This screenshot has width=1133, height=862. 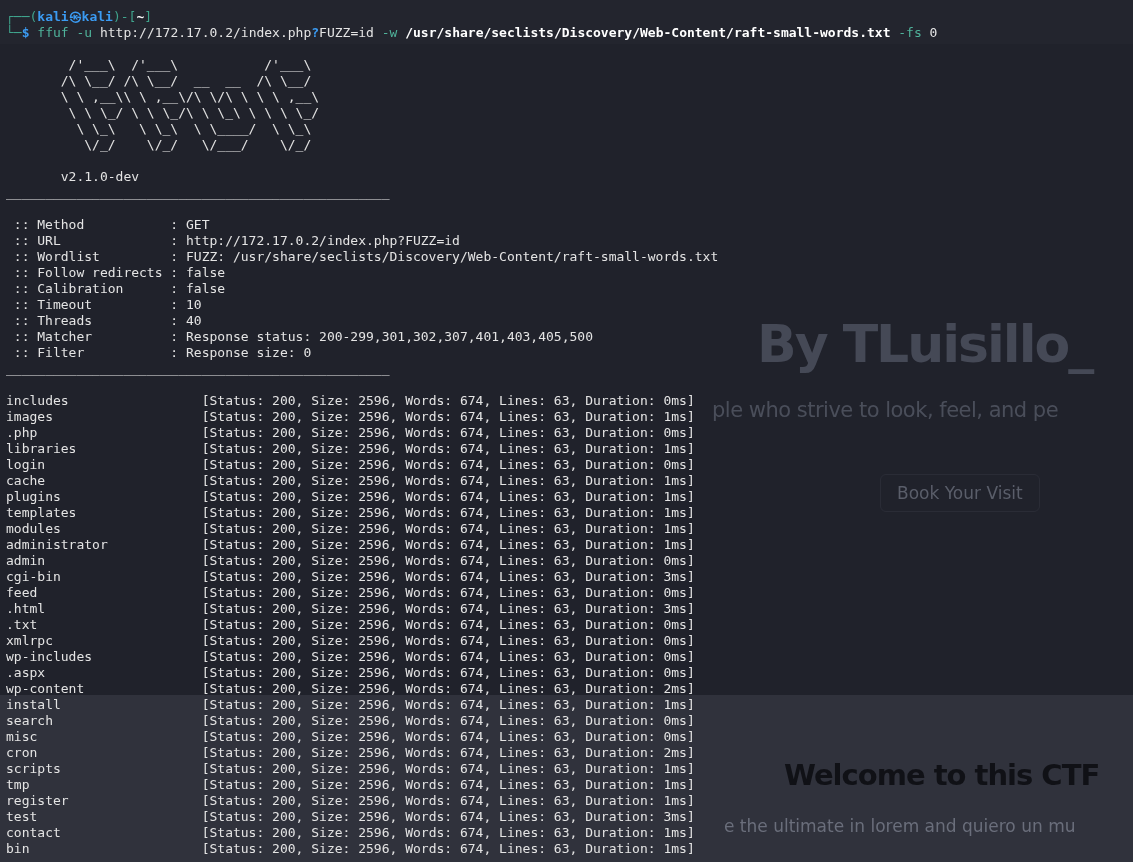 I want to click on result-path: templates, so click(x=42, y=513).